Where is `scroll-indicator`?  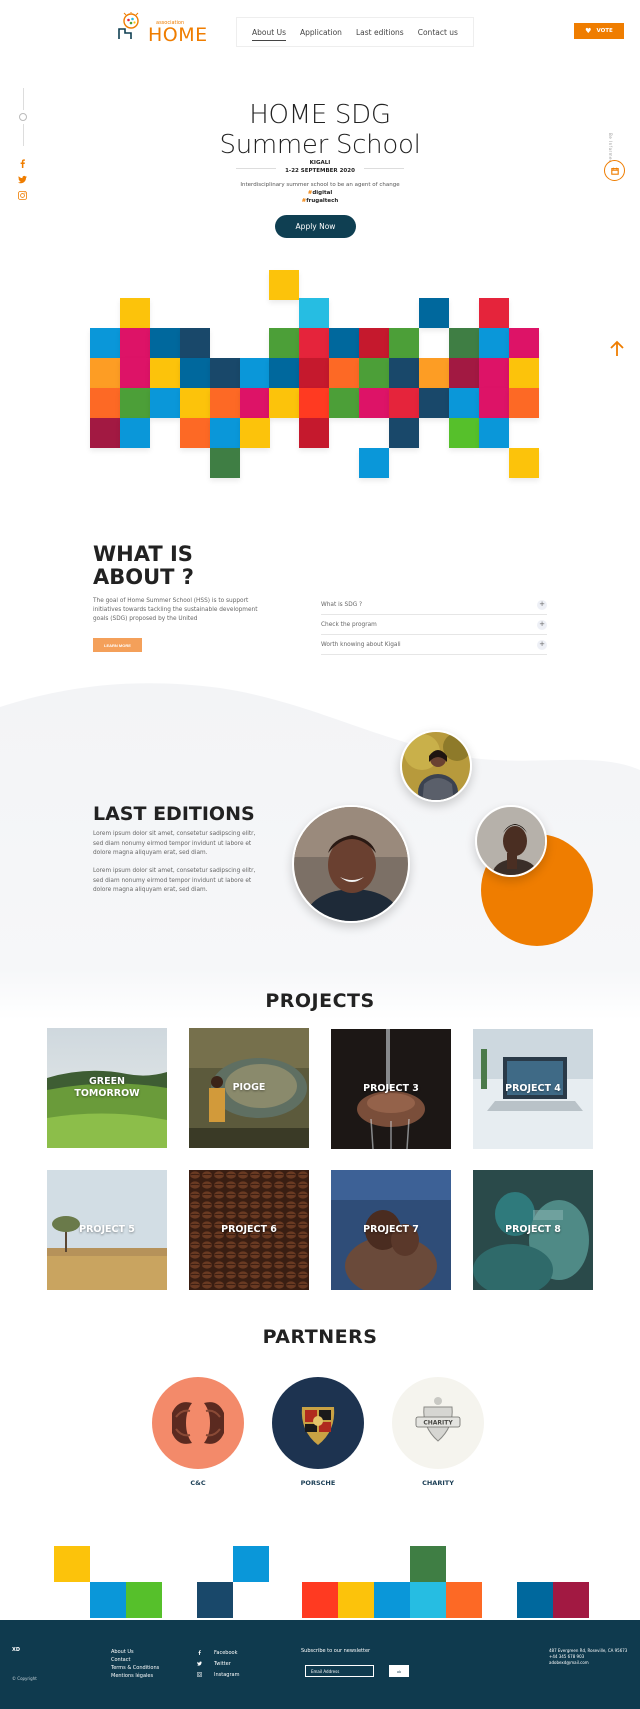
scroll-indicator is located at coordinates (23, 117).